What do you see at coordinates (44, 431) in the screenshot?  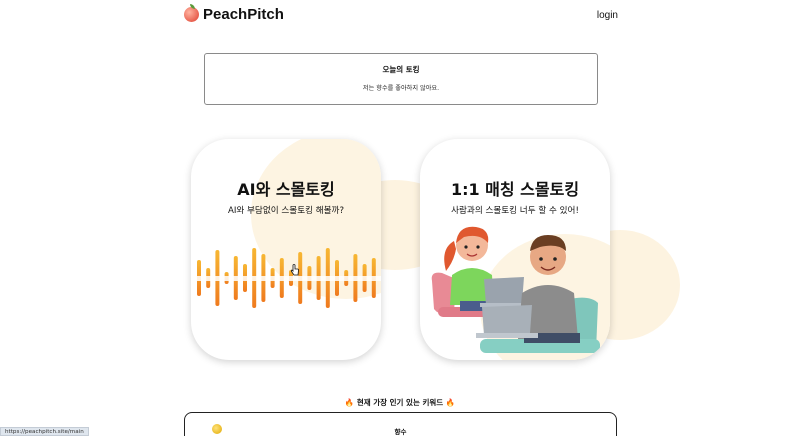 I see `status-bar-url: https://peachpitch.site/main` at bounding box center [44, 431].